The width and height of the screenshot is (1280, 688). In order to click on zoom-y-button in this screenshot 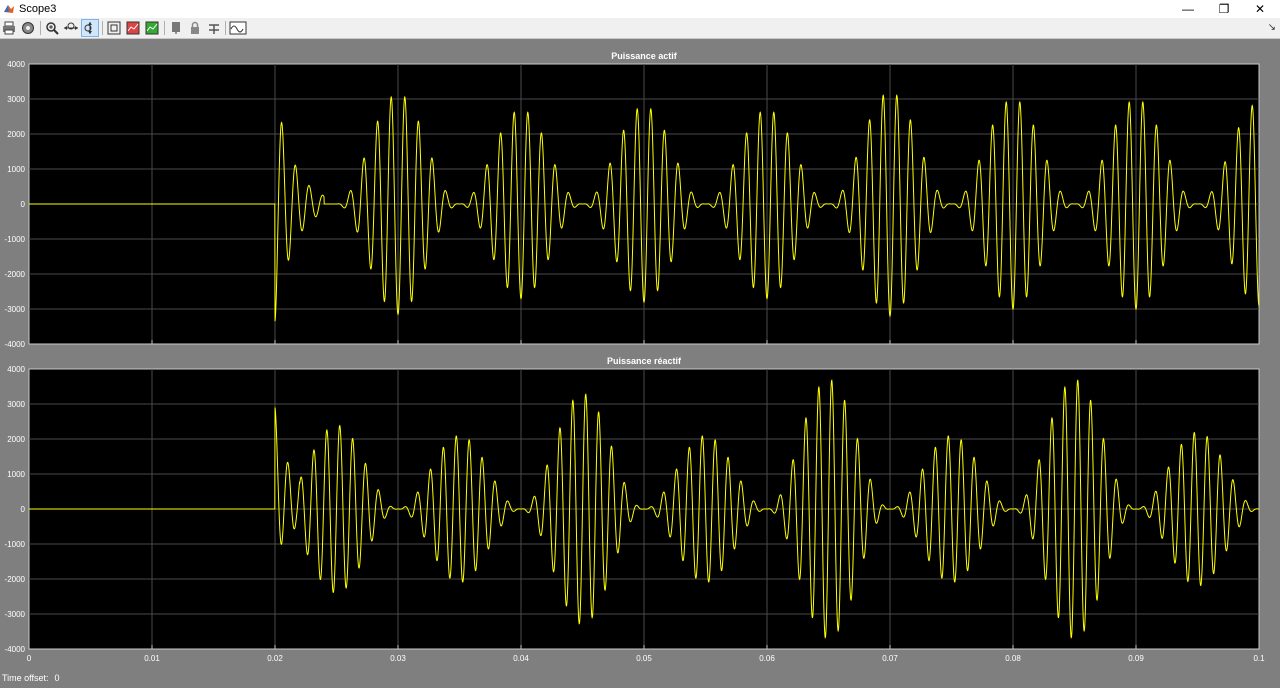, I will do `click(90, 28)`.